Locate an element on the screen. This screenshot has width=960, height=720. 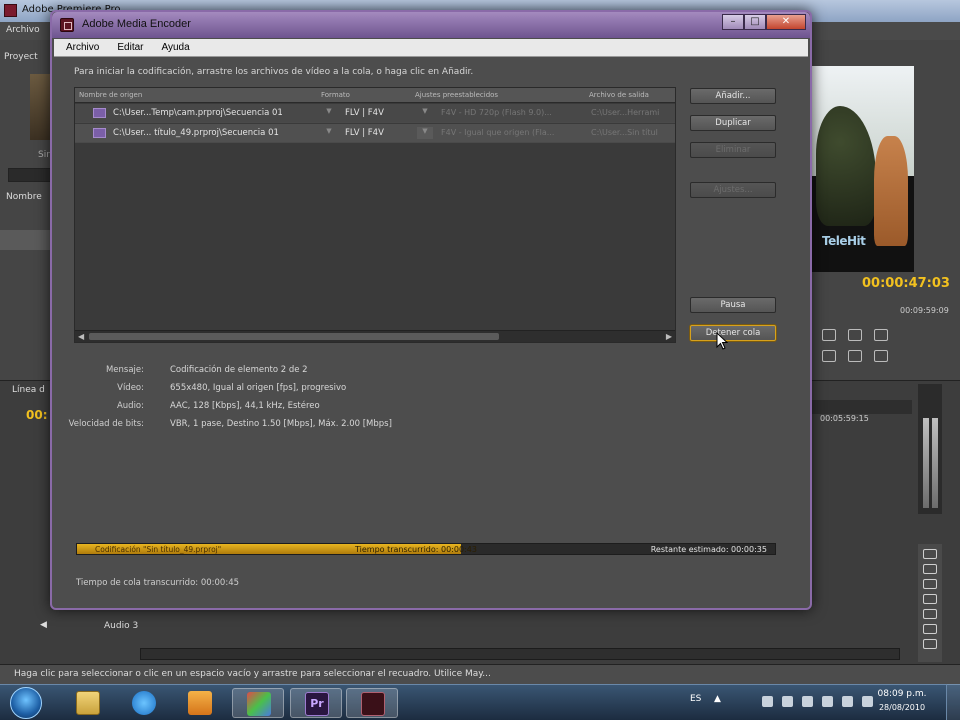
tools-panel is located at coordinates (930, 603).